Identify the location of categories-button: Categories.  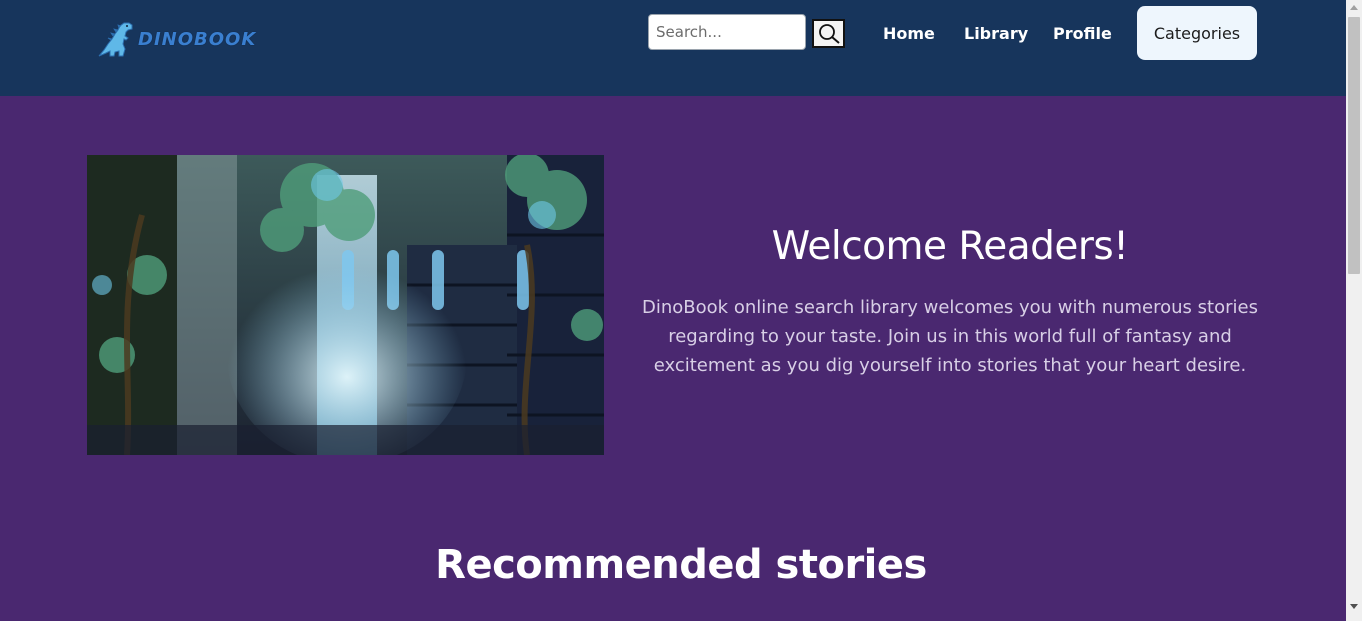
(1197, 33).